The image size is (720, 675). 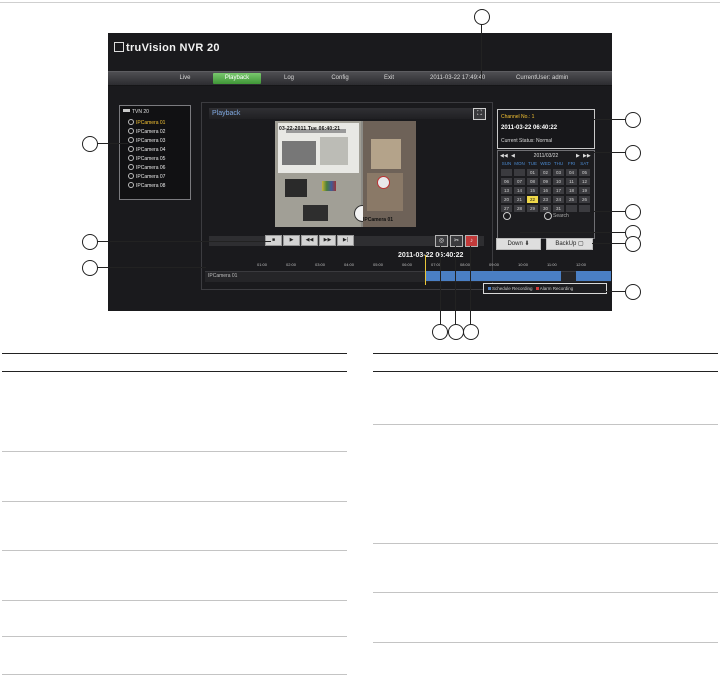 I want to click on schedule-legend-label: Schedule Recording, so click(x=512, y=288).